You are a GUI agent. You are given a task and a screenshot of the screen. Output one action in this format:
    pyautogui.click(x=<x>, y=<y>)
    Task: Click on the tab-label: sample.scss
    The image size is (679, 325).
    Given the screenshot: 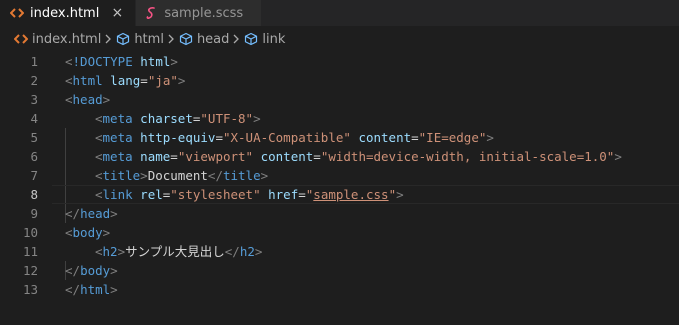 What is the action you would take?
    pyautogui.click(x=204, y=13)
    